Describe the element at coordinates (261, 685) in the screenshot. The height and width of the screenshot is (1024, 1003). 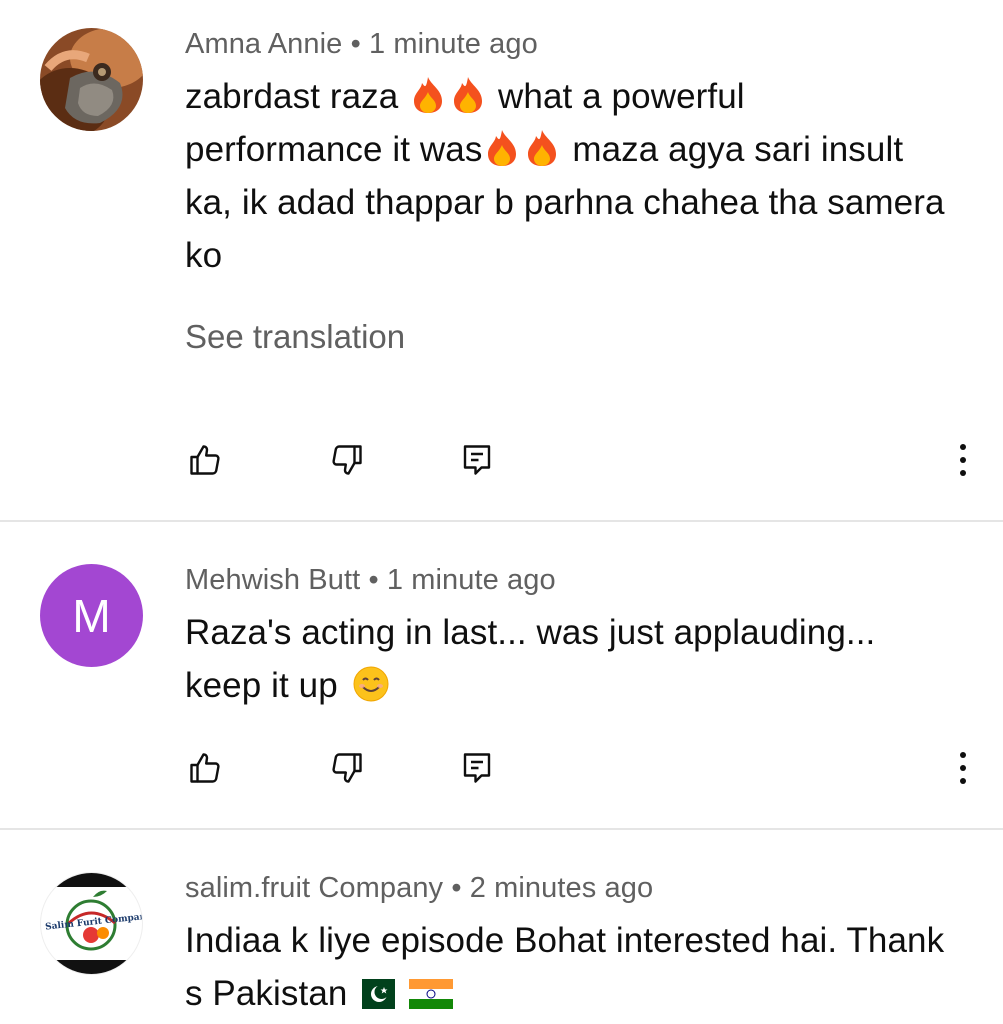
I see `comment-text-line: keep it up` at that location.